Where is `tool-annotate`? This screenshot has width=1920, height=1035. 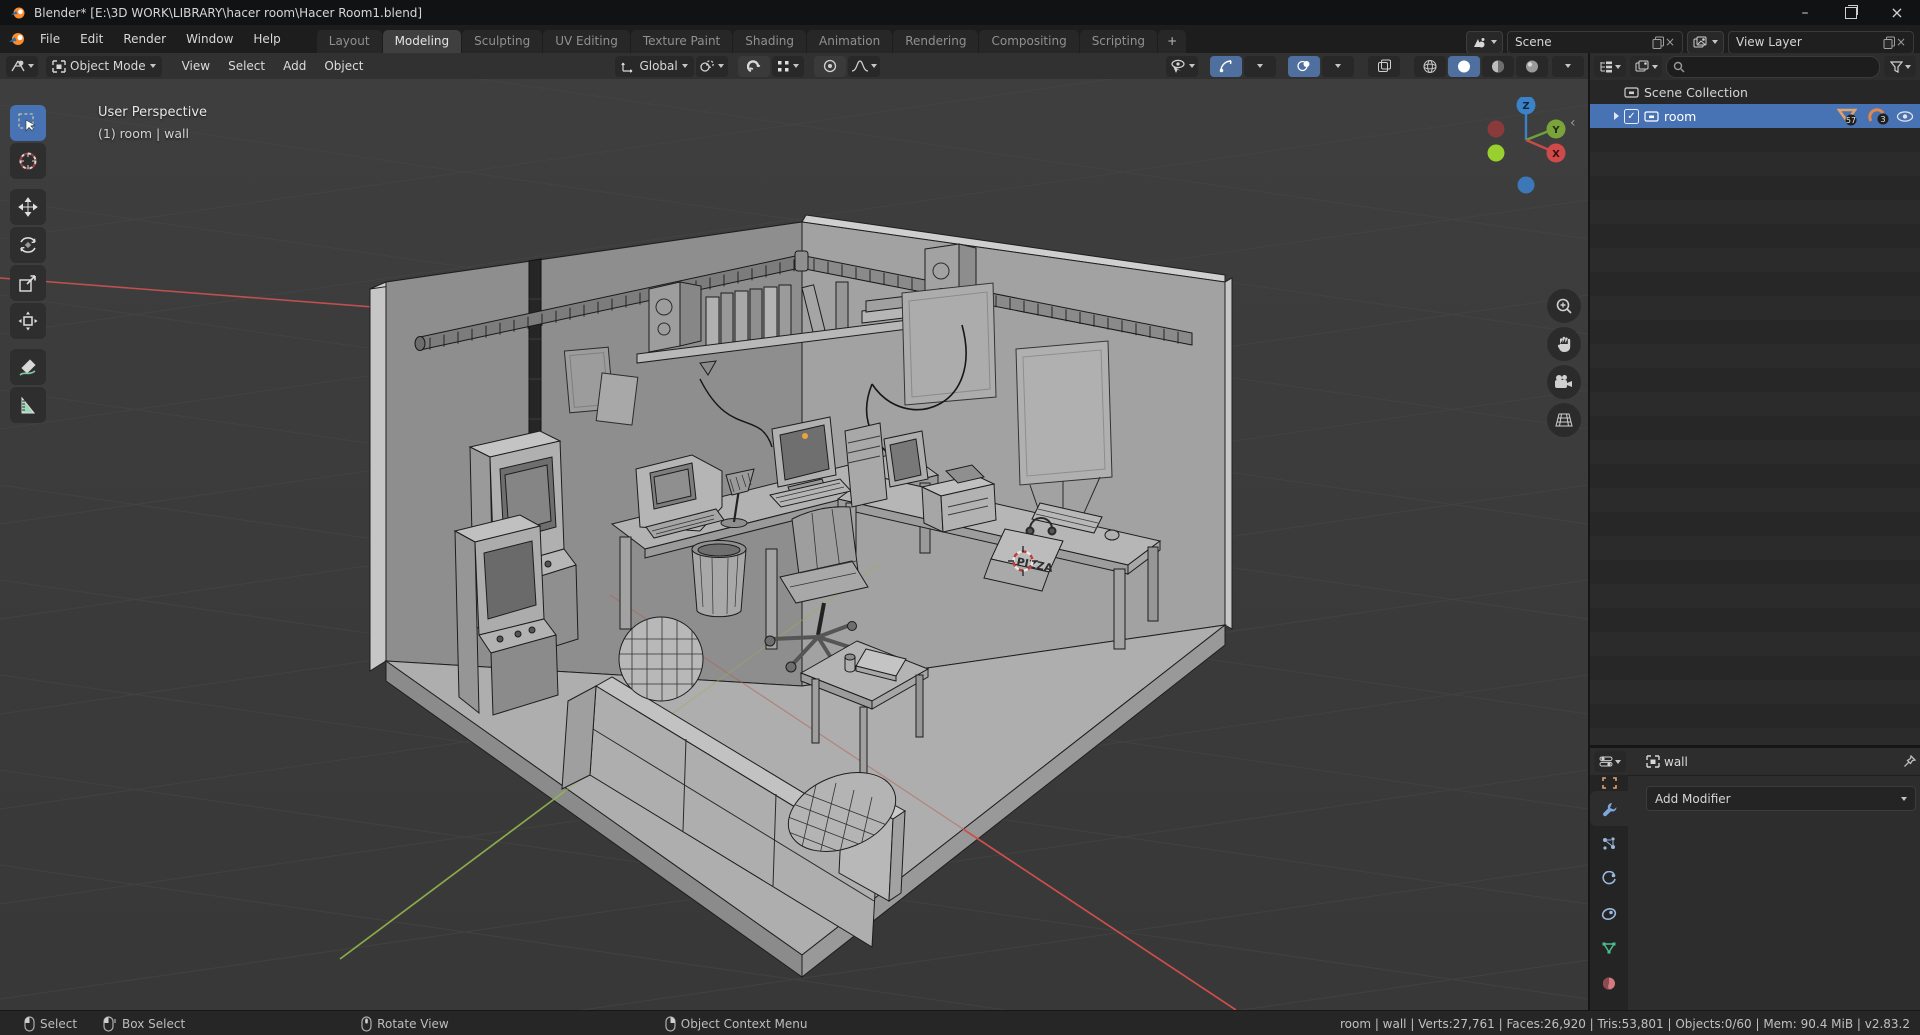 tool-annotate is located at coordinates (28, 367).